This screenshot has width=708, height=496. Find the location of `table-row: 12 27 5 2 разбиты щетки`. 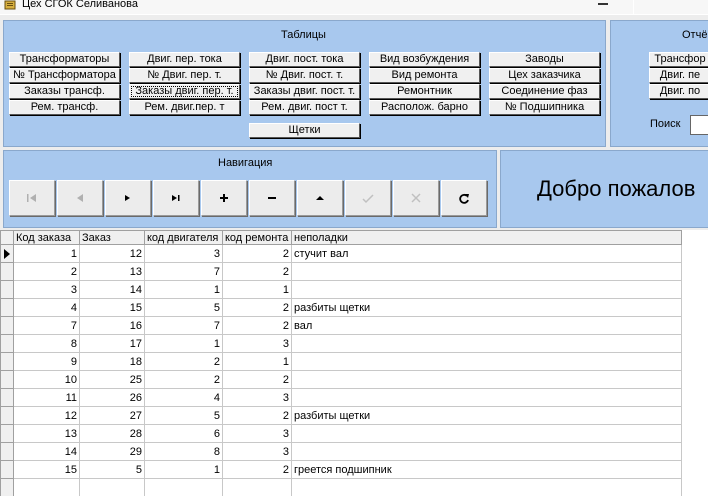

table-row: 12 27 5 2 разбиты щетки is located at coordinates (341, 415).